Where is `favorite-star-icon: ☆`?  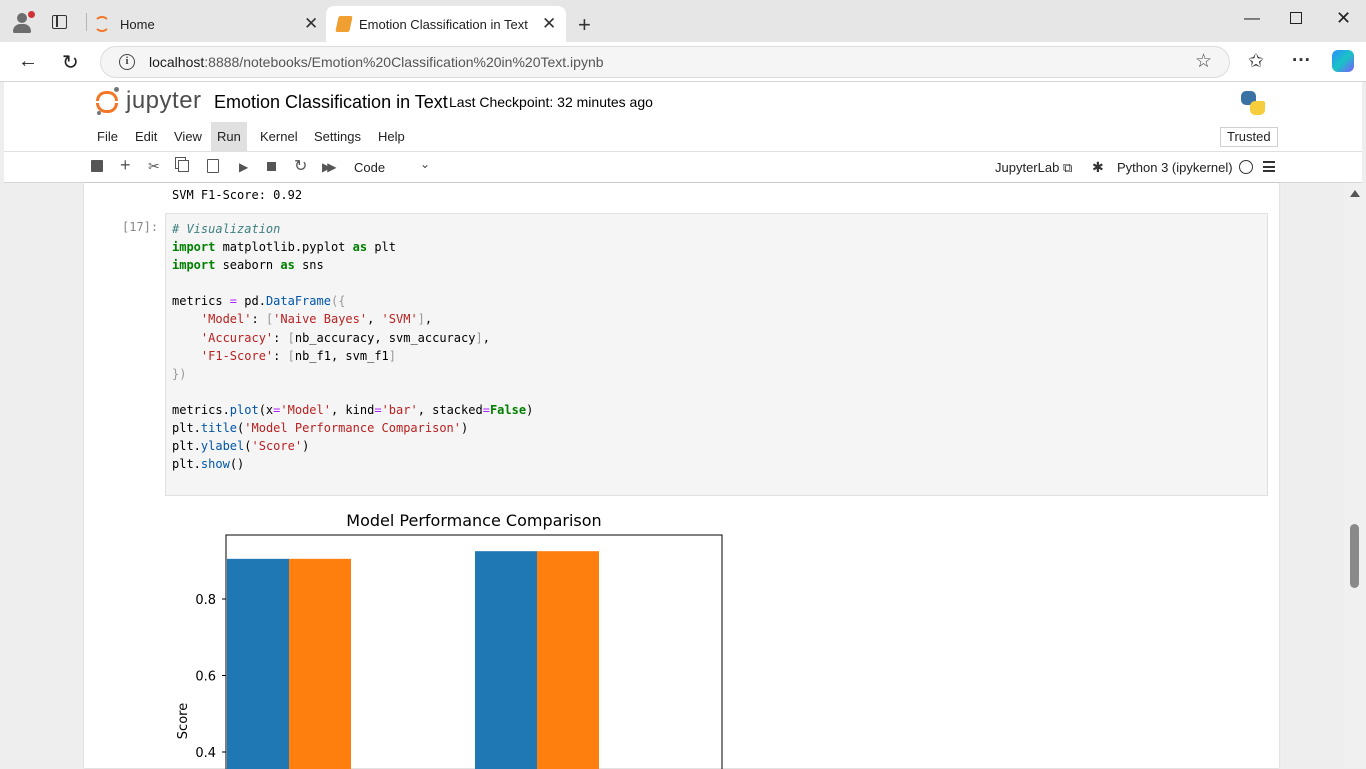
favorite-star-icon: ☆ is located at coordinates (1203, 61).